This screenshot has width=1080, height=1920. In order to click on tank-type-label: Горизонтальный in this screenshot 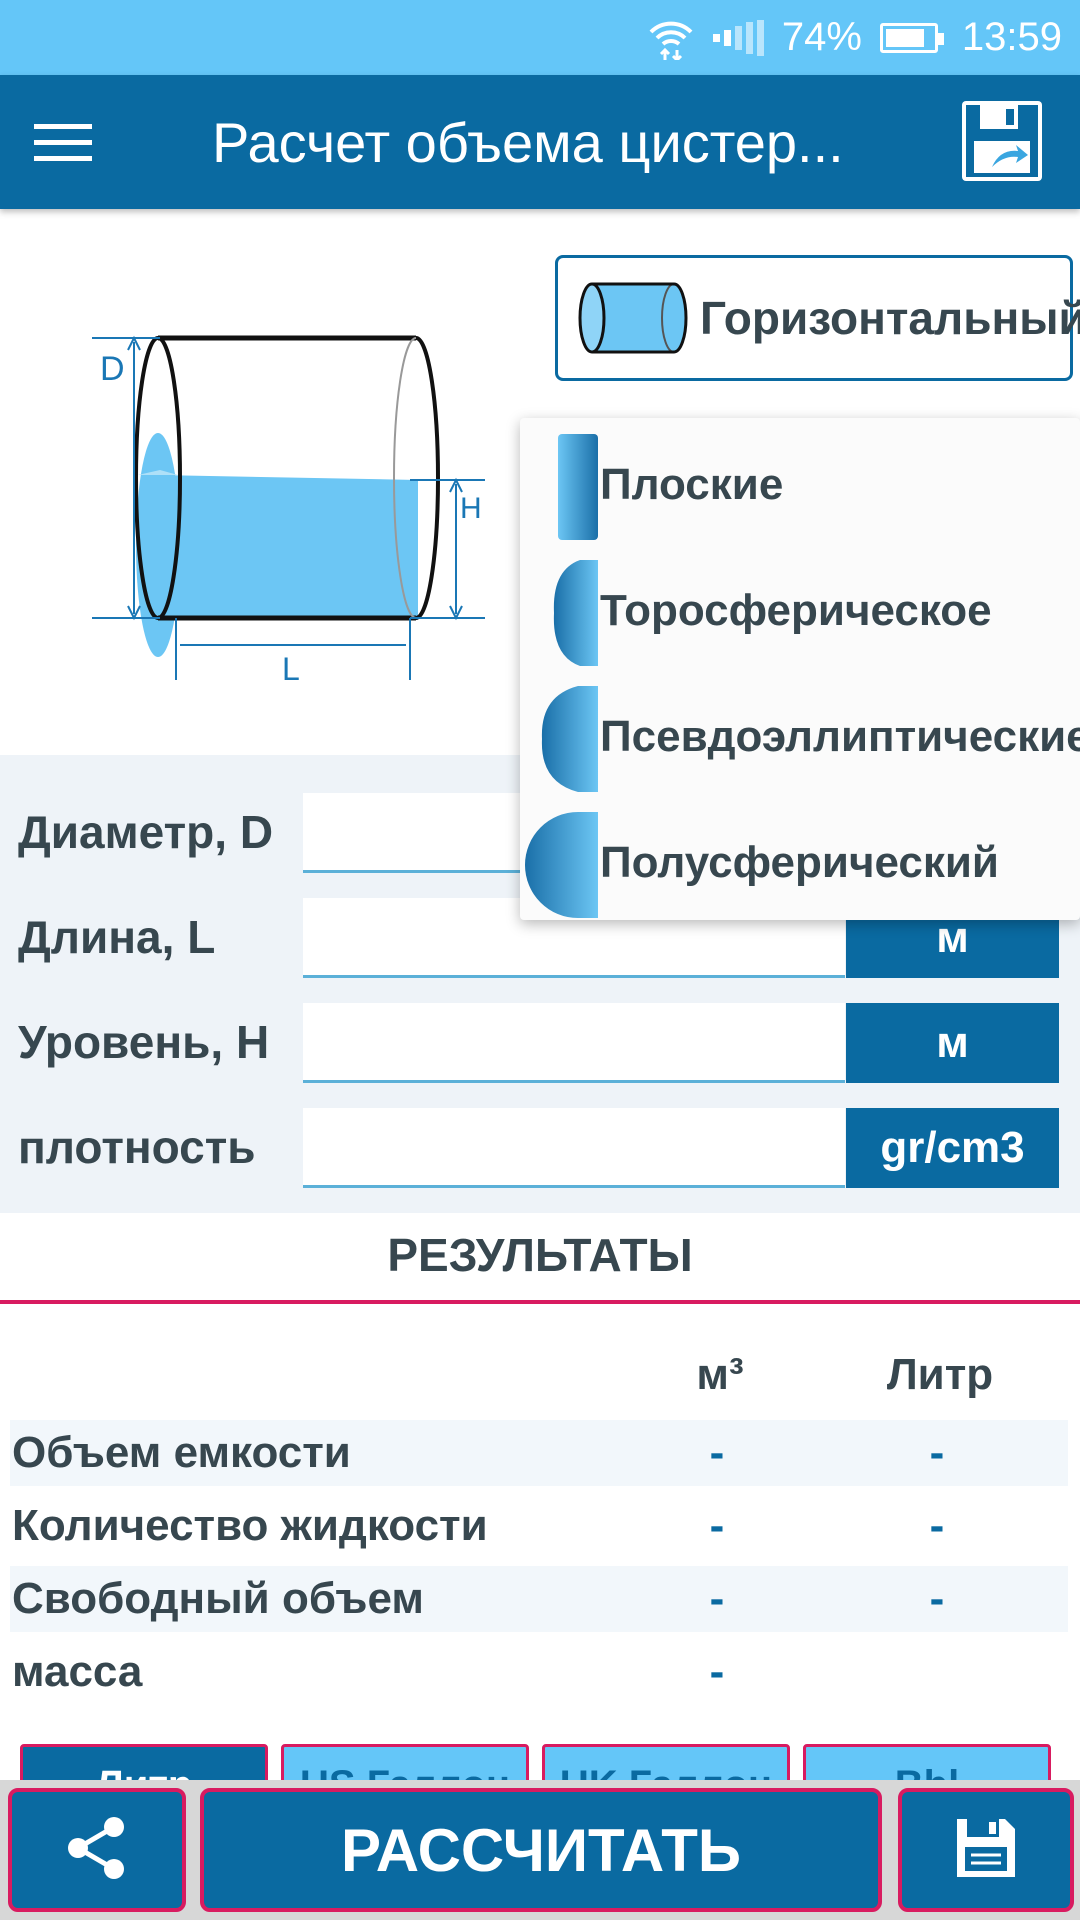, I will do `click(890, 318)`.